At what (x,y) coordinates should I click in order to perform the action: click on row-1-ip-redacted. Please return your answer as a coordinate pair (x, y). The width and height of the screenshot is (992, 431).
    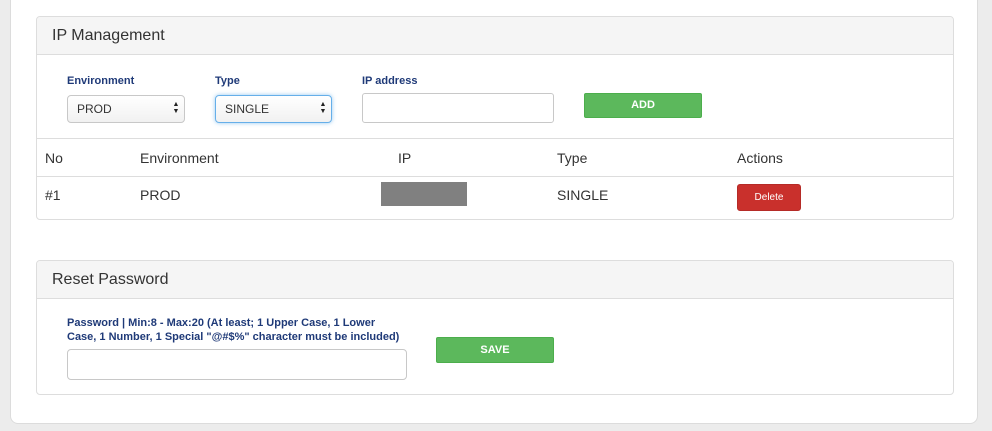
    Looking at the image, I should click on (424, 194).